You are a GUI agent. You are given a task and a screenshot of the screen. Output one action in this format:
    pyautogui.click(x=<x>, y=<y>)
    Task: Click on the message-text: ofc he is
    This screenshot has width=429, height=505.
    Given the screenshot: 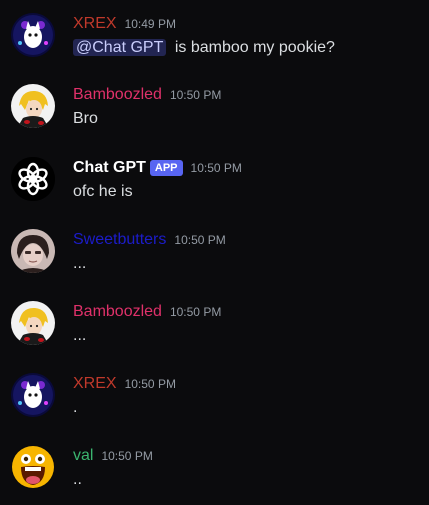 What is the action you would take?
    pyautogui.click(x=103, y=191)
    